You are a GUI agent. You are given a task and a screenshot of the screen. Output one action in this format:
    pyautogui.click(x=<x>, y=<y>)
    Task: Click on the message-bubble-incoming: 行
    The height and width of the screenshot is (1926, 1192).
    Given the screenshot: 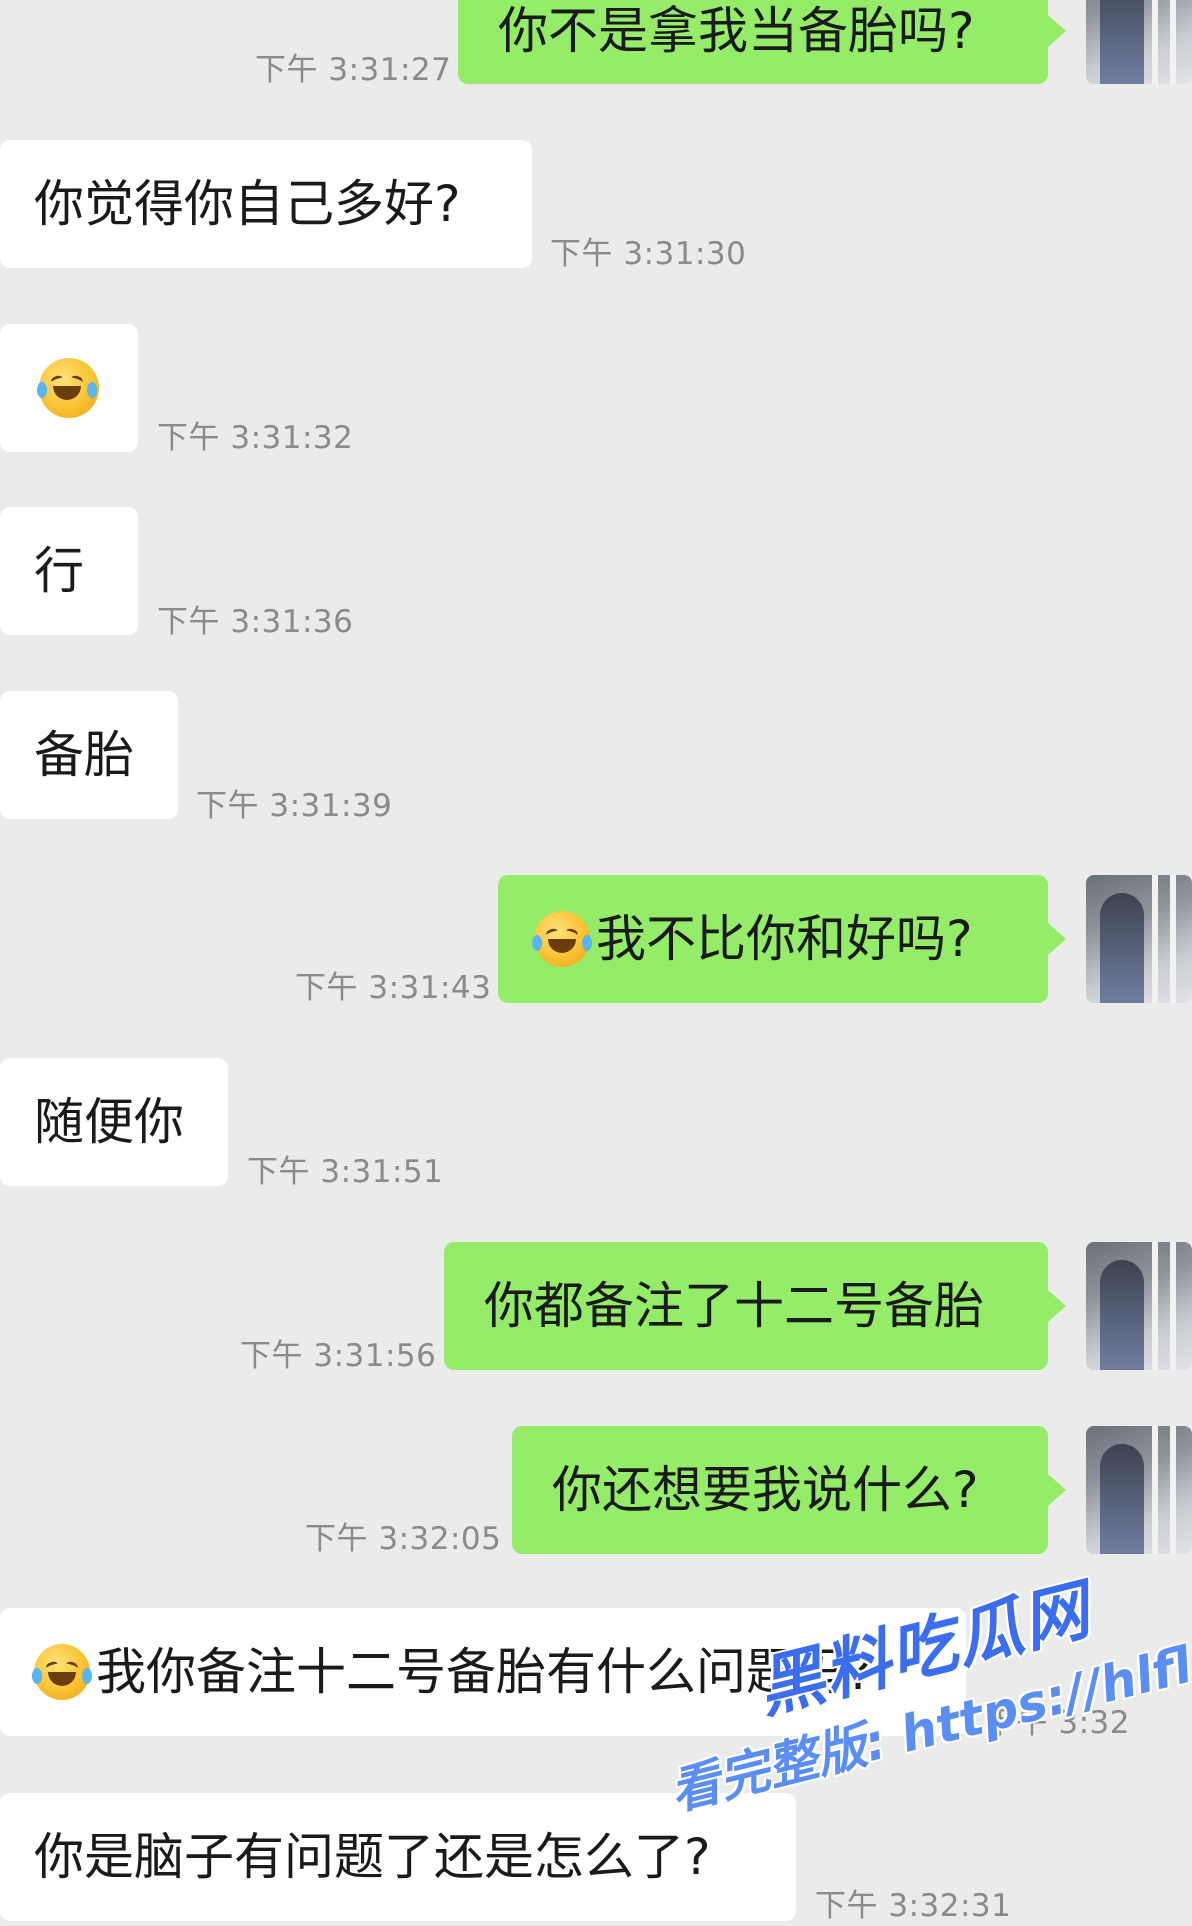 What is the action you would take?
    pyautogui.click(x=69, y=571)
    